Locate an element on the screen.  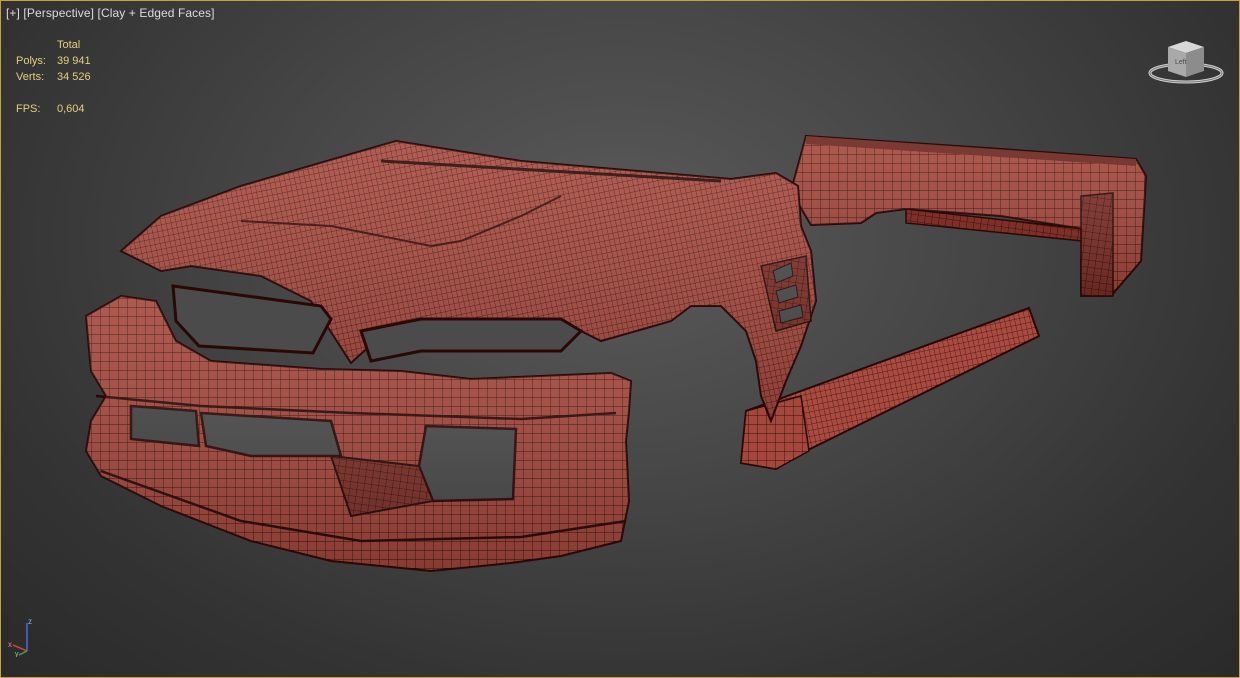
viewcube-icon: Left is located at coordinates (1186, 63).